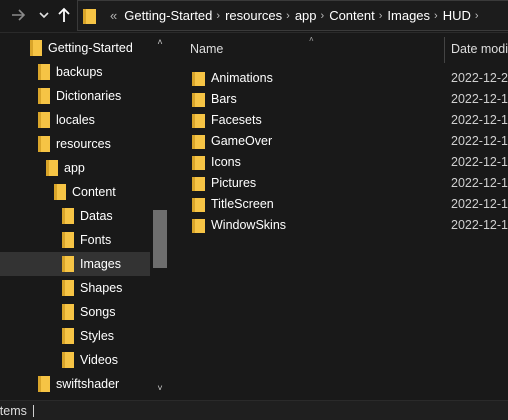 The height and width of the screenshot is (420, 508). What do you see at coordinates (236, 120) in the screenshot?
I see `file-name: Facesets` at bounding box center [236, 120].